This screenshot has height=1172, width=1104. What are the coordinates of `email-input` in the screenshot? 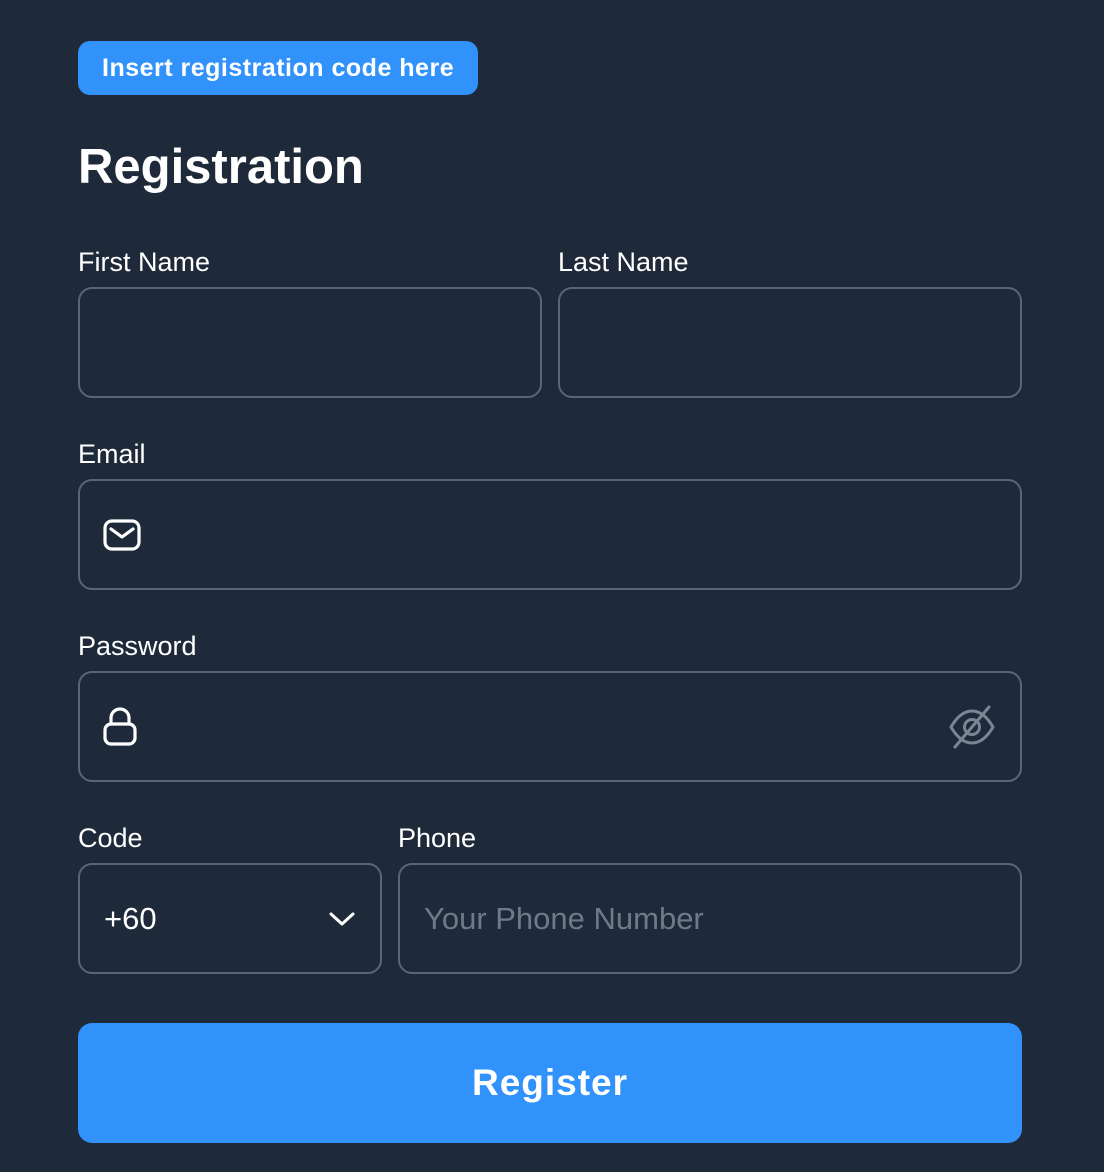 It's located at (581, 534).